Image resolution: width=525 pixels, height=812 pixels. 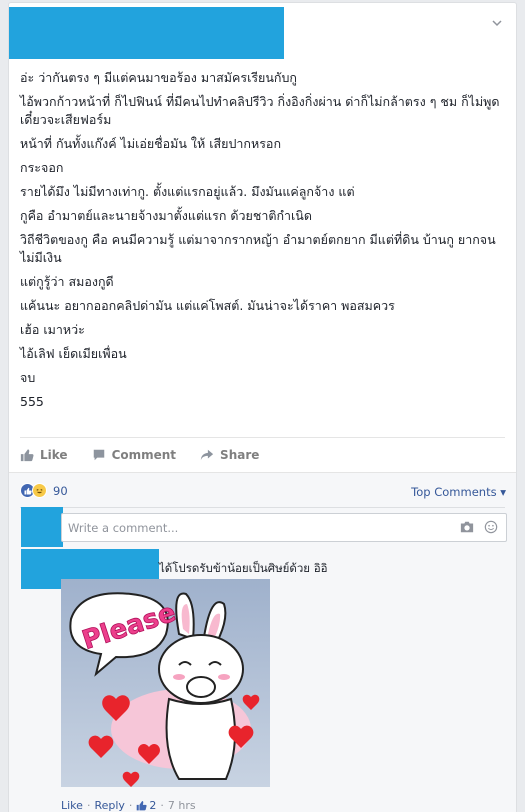 I want to click on comment-like-link: Like, so click(x=72, y=805).